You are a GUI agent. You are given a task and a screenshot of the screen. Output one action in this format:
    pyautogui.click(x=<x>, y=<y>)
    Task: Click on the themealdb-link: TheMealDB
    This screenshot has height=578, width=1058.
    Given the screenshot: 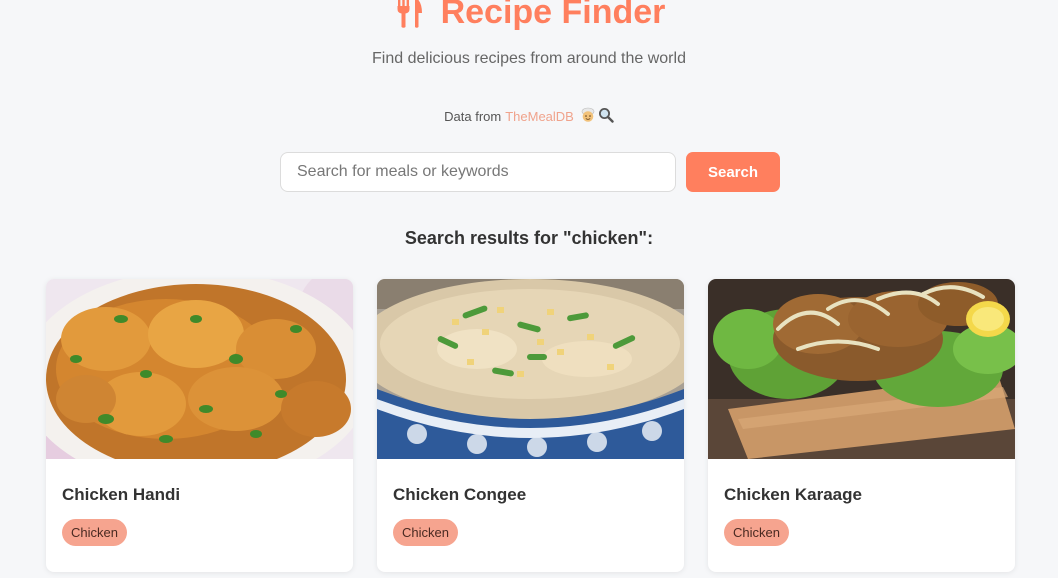 What is the action you would take?
    pyautogui.click(x=539, y=116)
    